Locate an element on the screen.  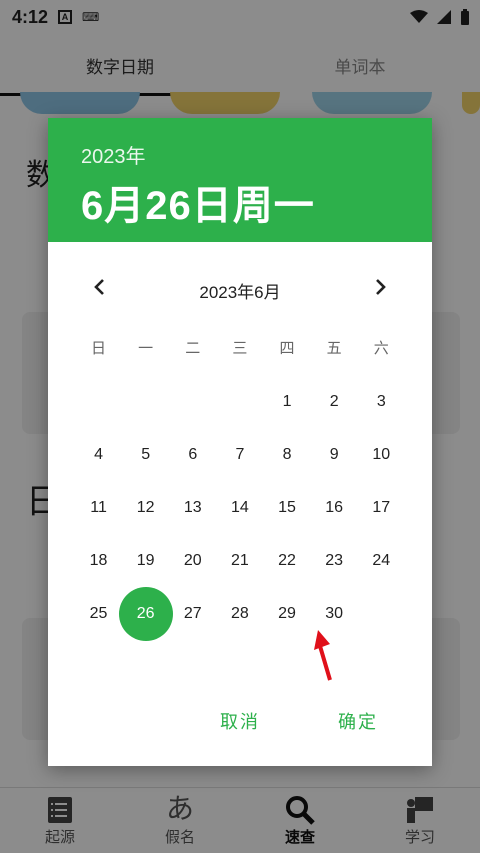
day-cell: 25 is located at coordinates (98, 613).